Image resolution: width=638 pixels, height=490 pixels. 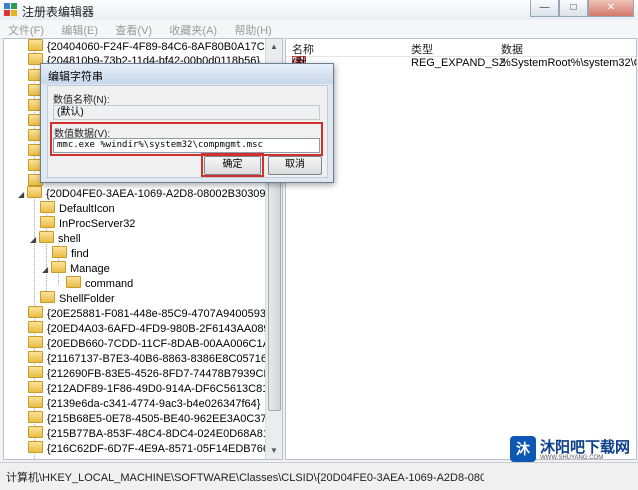 I want to click on tree-item-label: InProcServer32, so click(x=97, y=224).